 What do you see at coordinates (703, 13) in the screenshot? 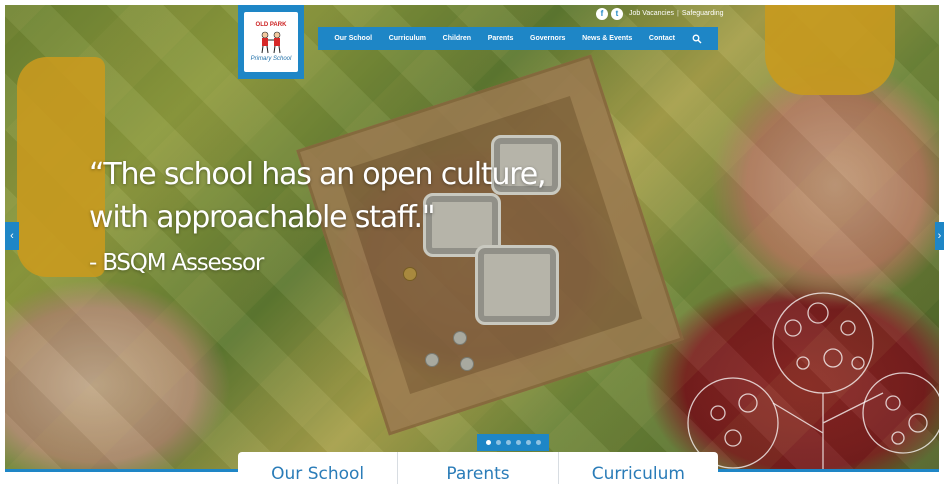
I see `safeguarding-link: Safeguarding` at bounding box center [703, 13].